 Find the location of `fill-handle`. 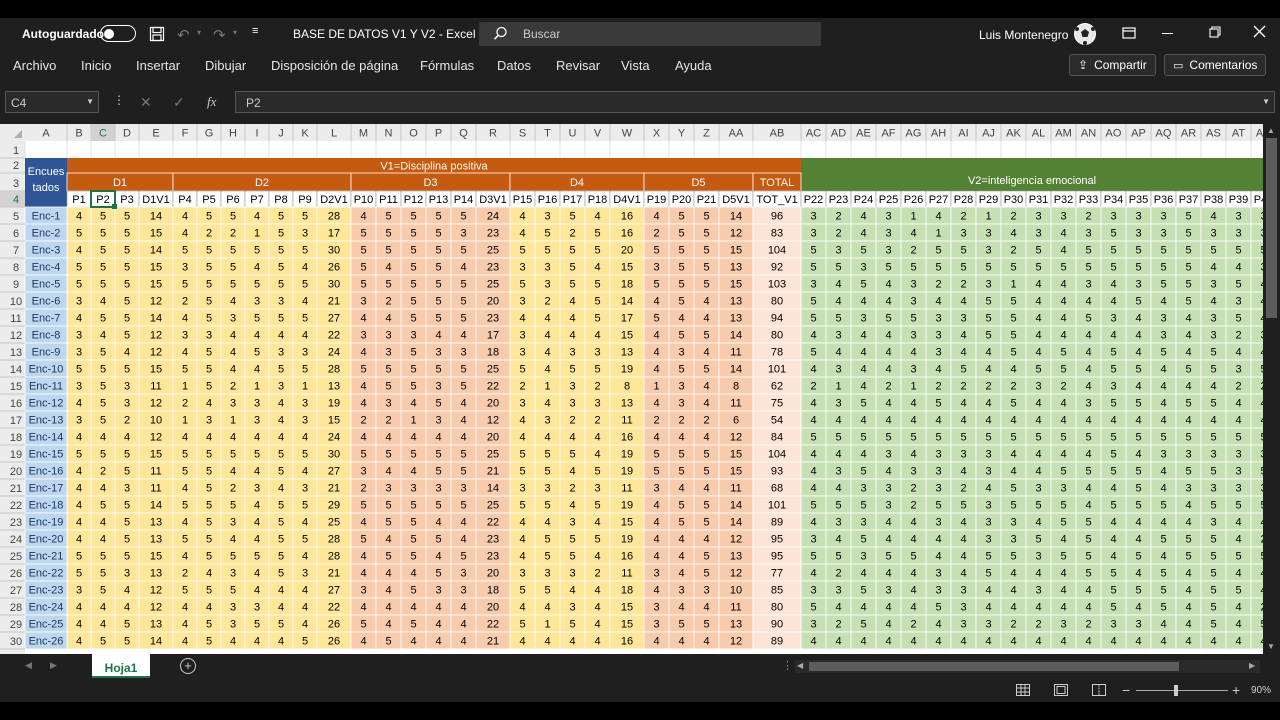

fill-handle is located at coordinates (114, 206).